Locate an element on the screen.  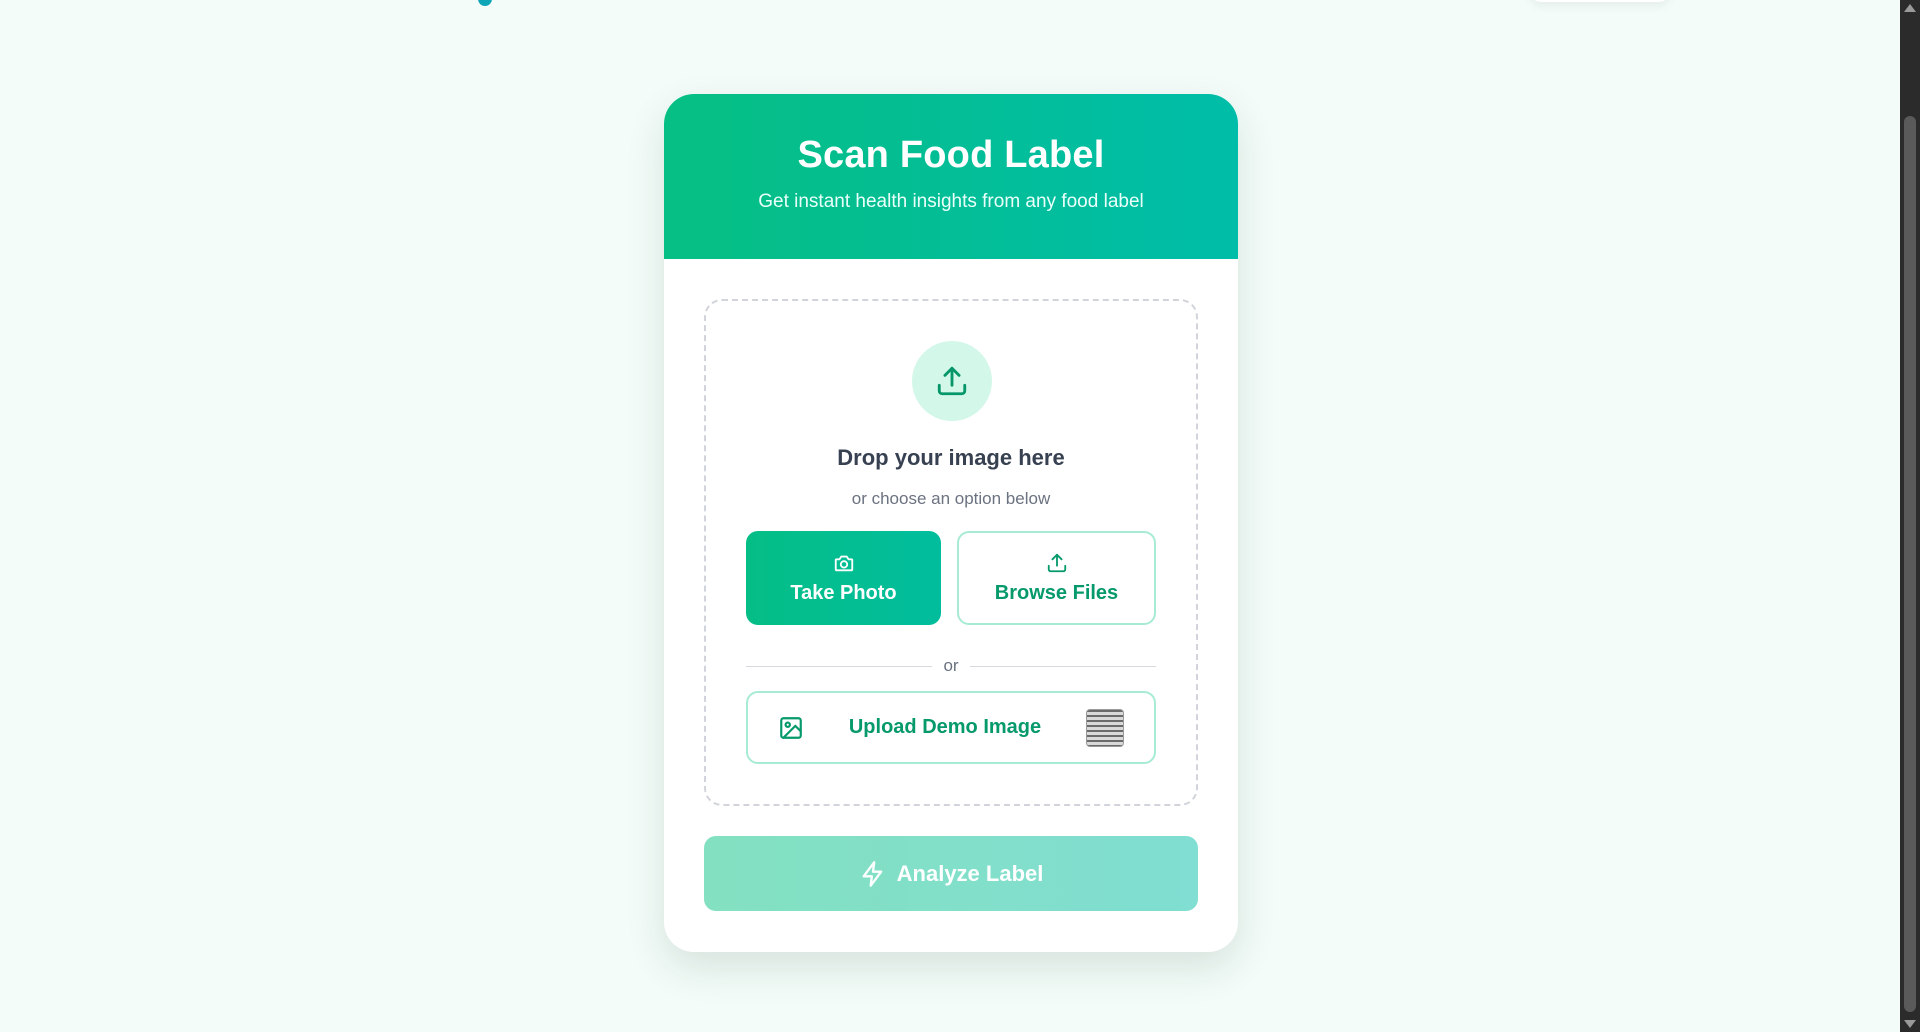
dropzone-title: Drop your image here is located at coordinates (951, 457).